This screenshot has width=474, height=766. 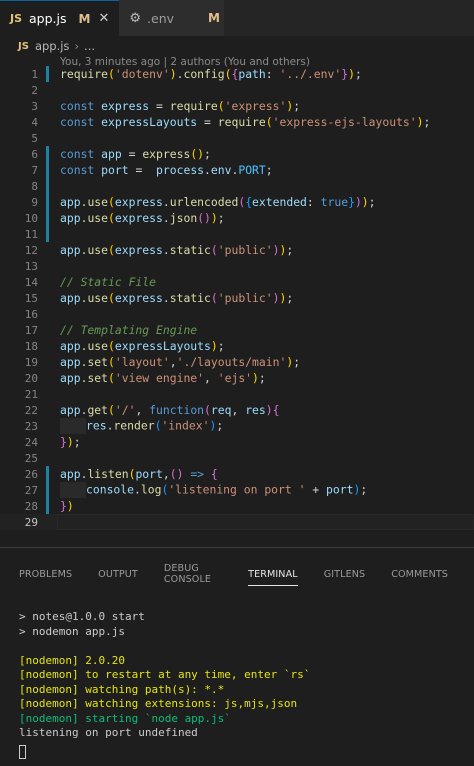 I want to click on tab-debug-console: DEBUG CONSOLE, so click(x=193, y=574).